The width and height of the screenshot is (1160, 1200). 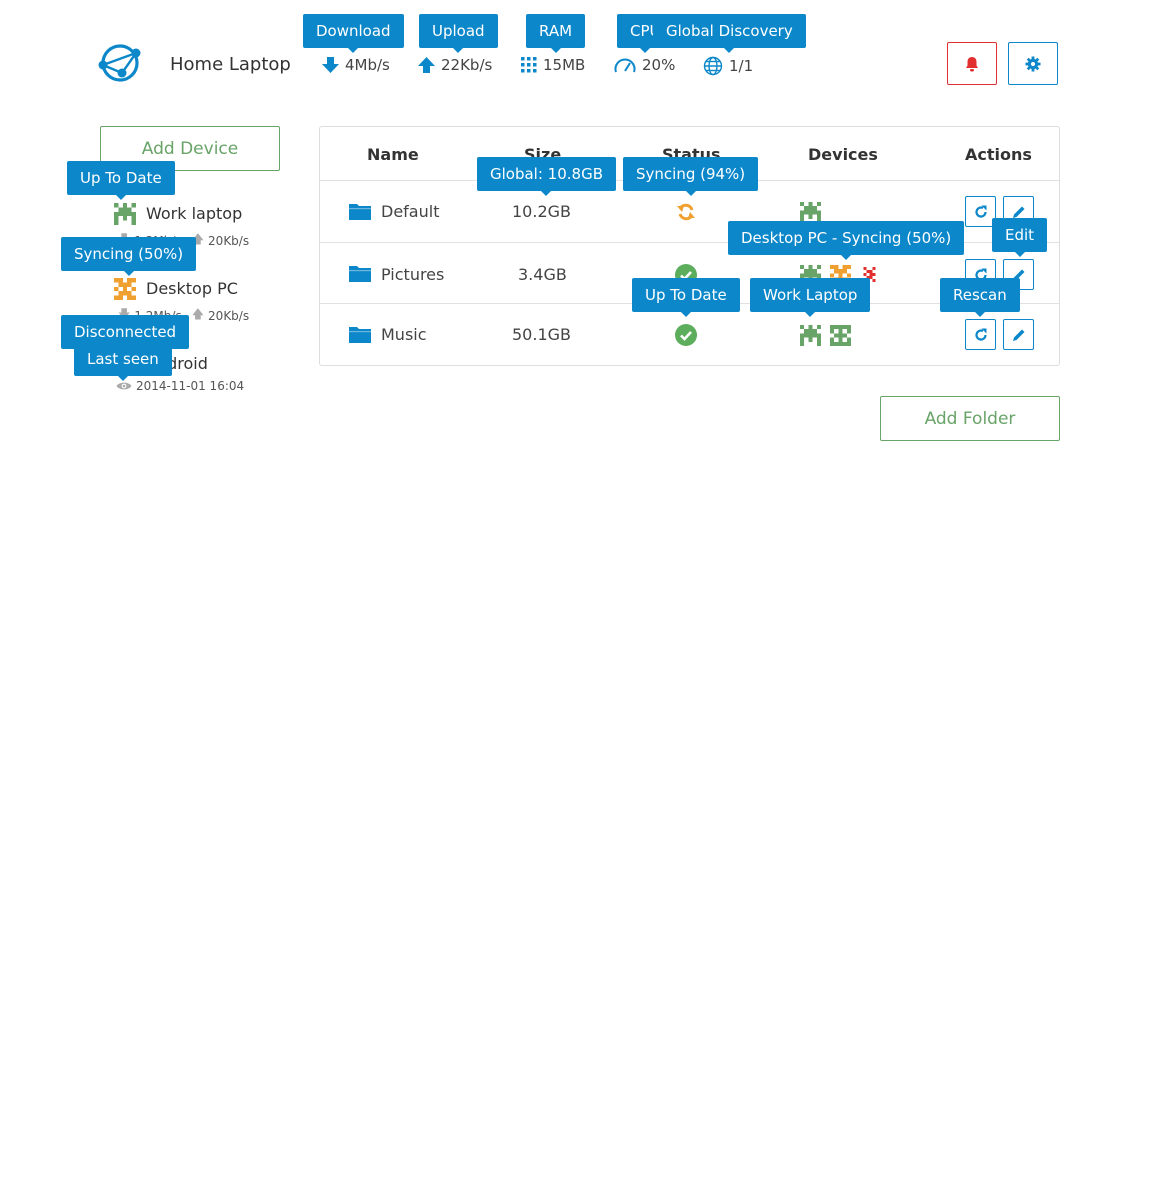 I want to click on download-rate: 4Mb/s, so click(x=356, y=65).